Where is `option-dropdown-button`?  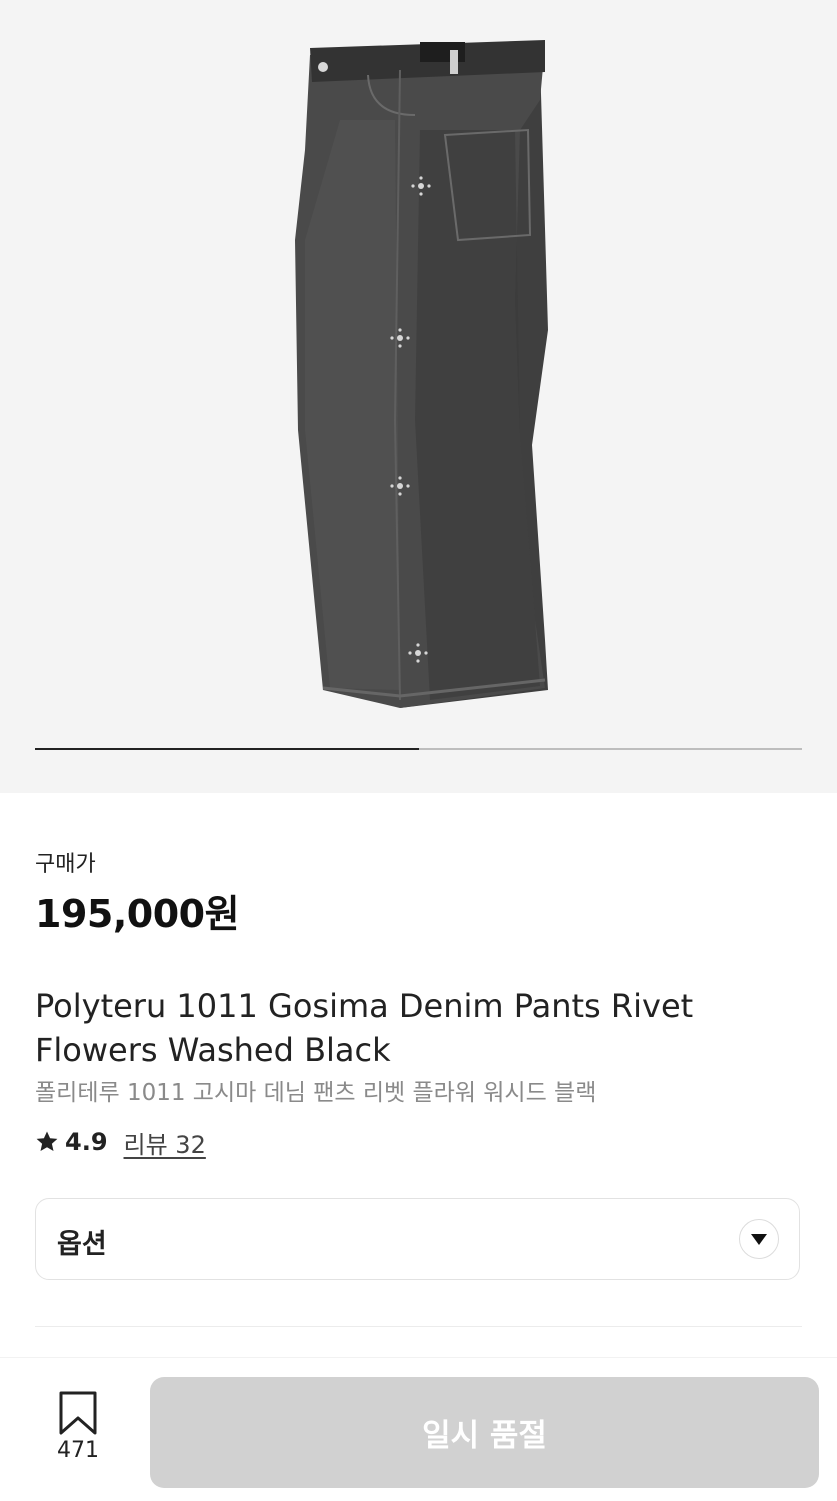
option-dropdown-button is located at coordinates (759, 1239).